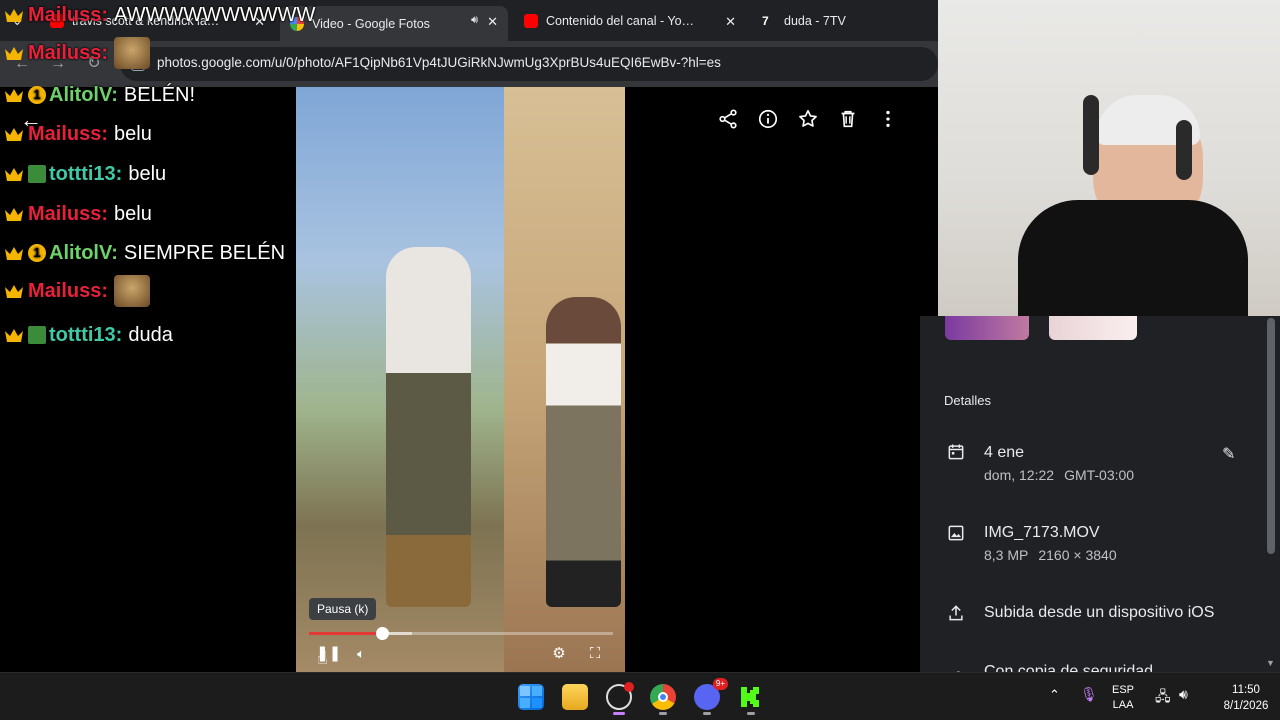  What do you see at coordinates (1271, 436) in the screenshot?
I see `details-scrollbar` at bounding box center [1271, 436].